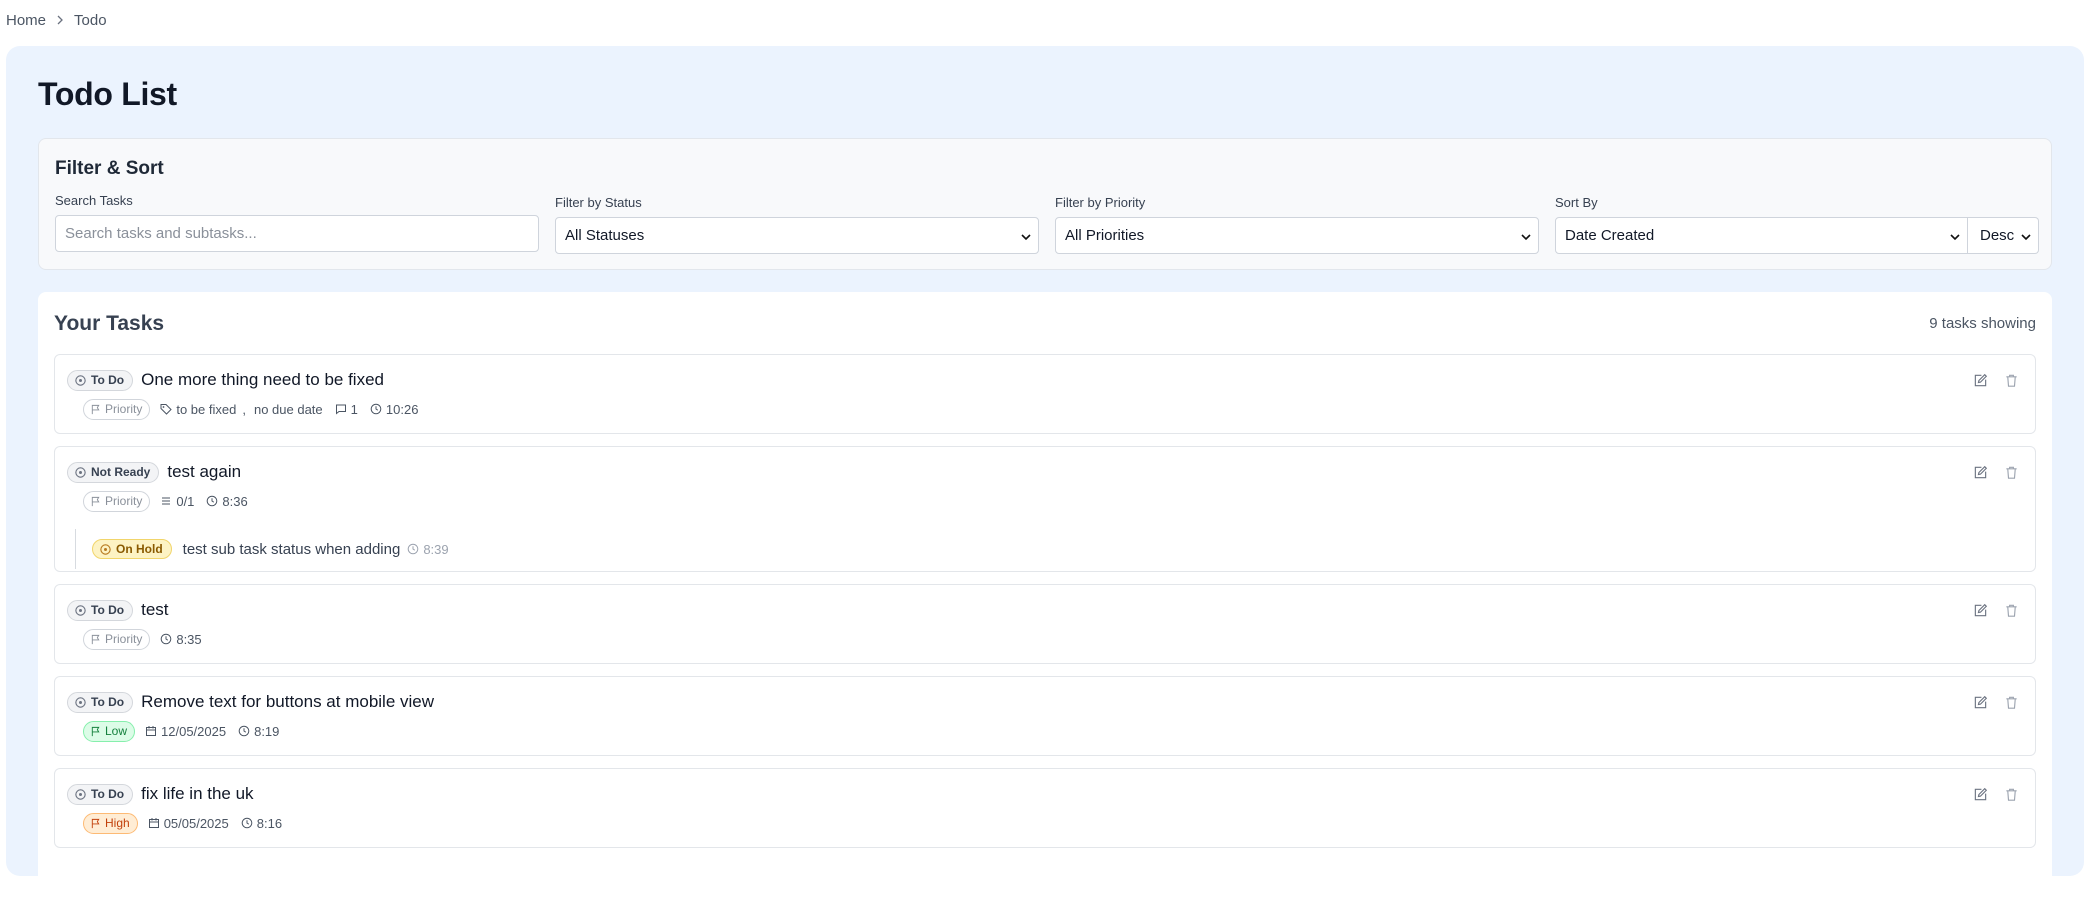  Describe the element at coordinates (166, 409) in the screenshot. I see `tag-icon` at that location.